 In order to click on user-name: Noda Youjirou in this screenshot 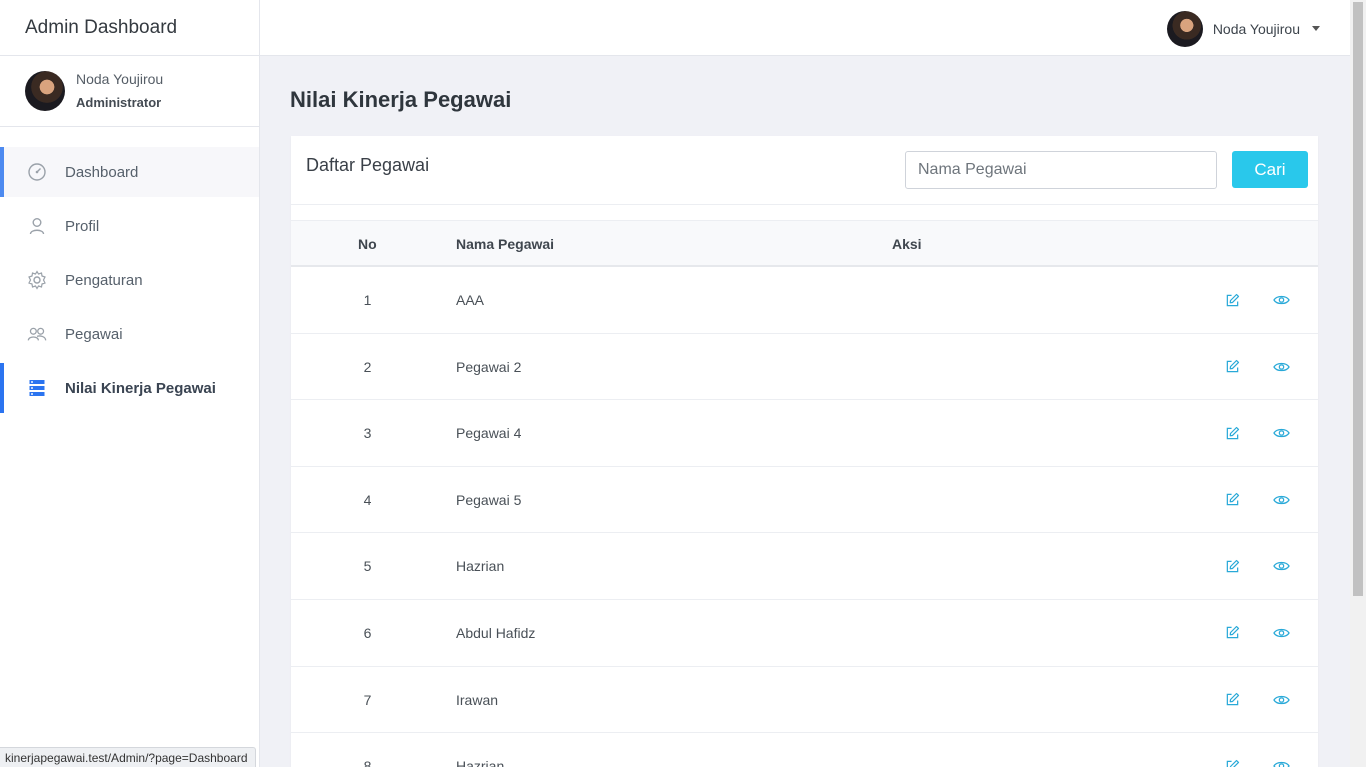, I will do `click(1256, 28)`.